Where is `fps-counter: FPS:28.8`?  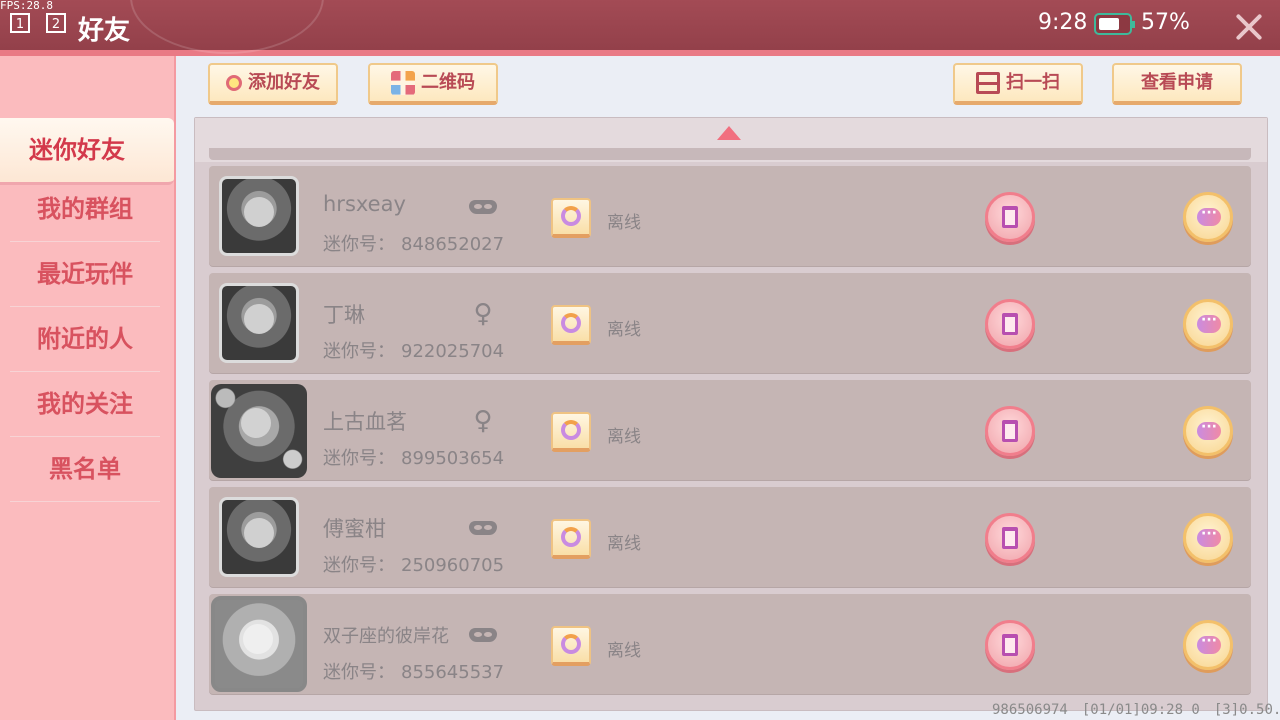
fps-counter: FPS:28.8 is located at coordinates (26, 6).